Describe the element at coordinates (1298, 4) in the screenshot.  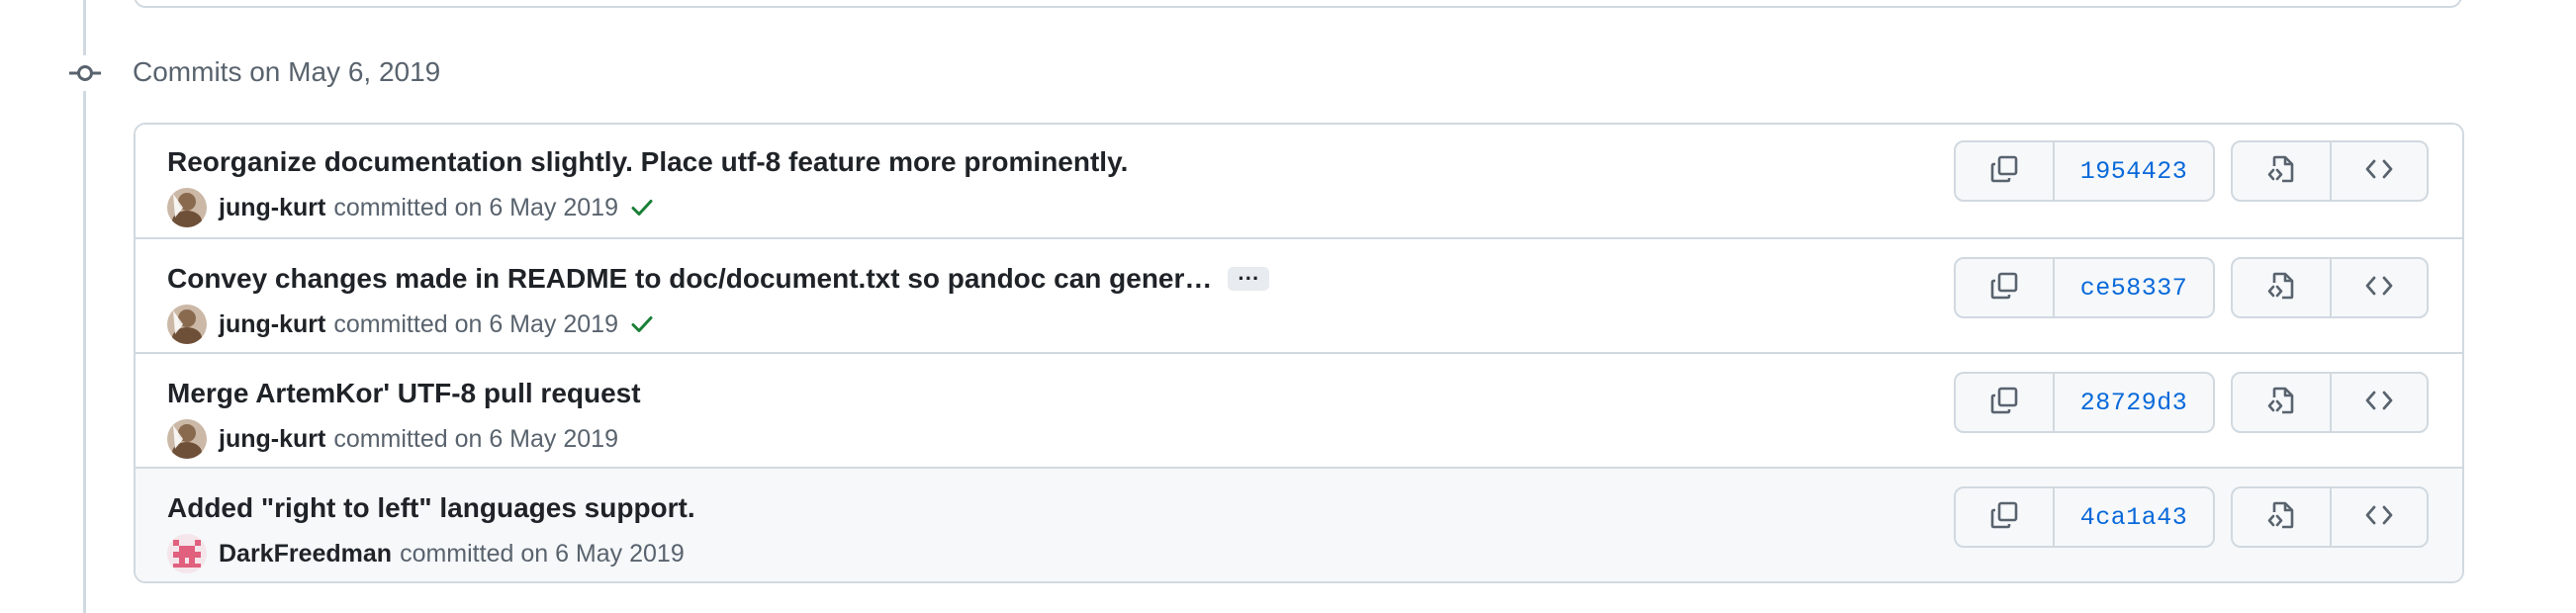
I see `previous-commit-group-box` at that location.